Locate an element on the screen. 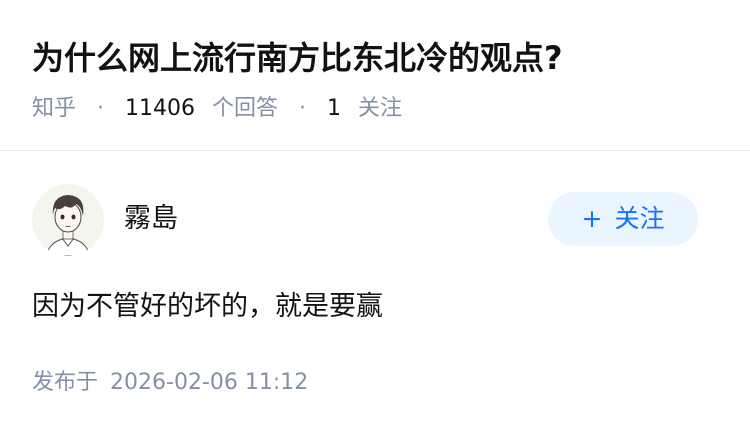  plus-icon: + is located at coordinates (592, 218).